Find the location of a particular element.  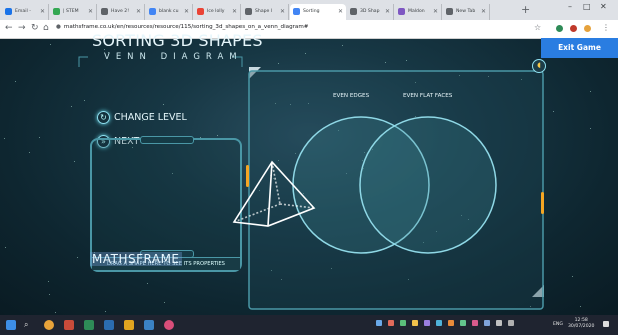

new-tab-button: + is located at coordinates (525, 10).